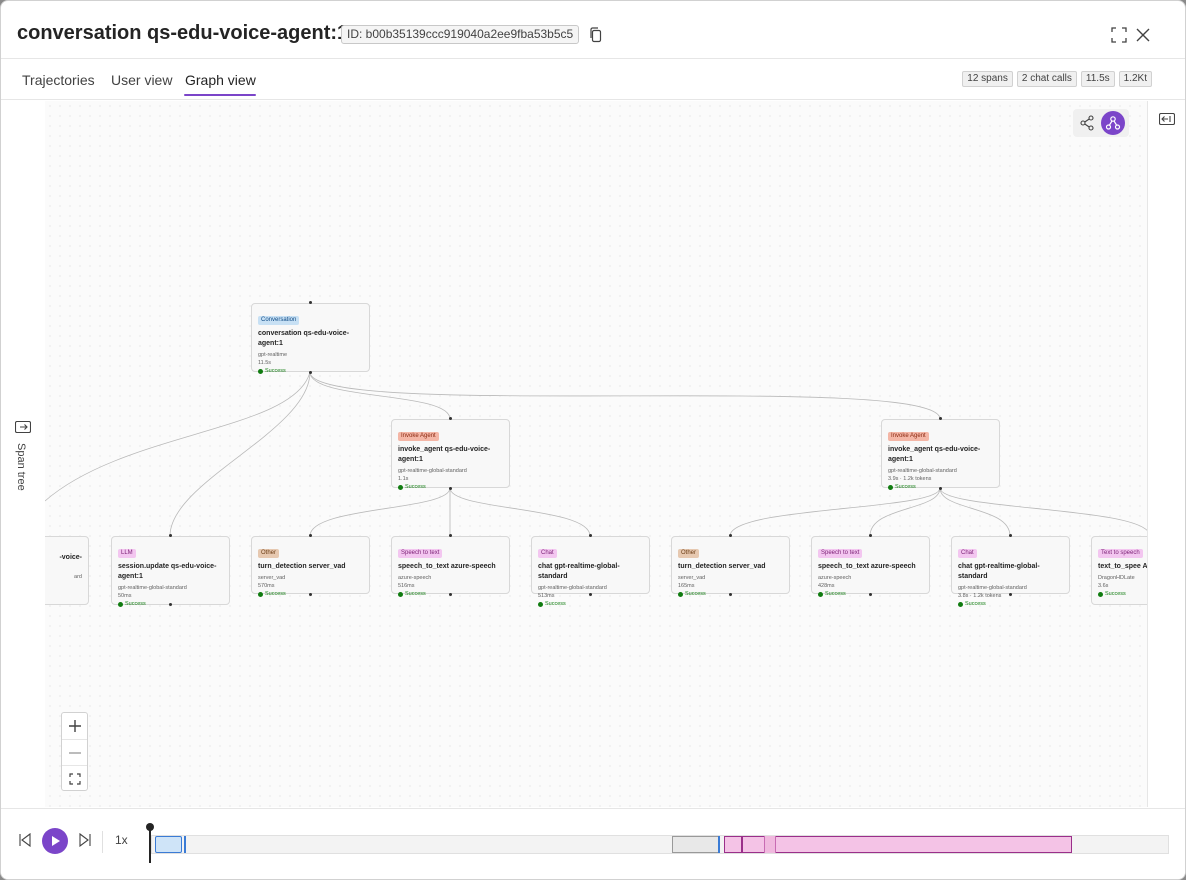  I want to click on details-rail, so click(1166, 454).